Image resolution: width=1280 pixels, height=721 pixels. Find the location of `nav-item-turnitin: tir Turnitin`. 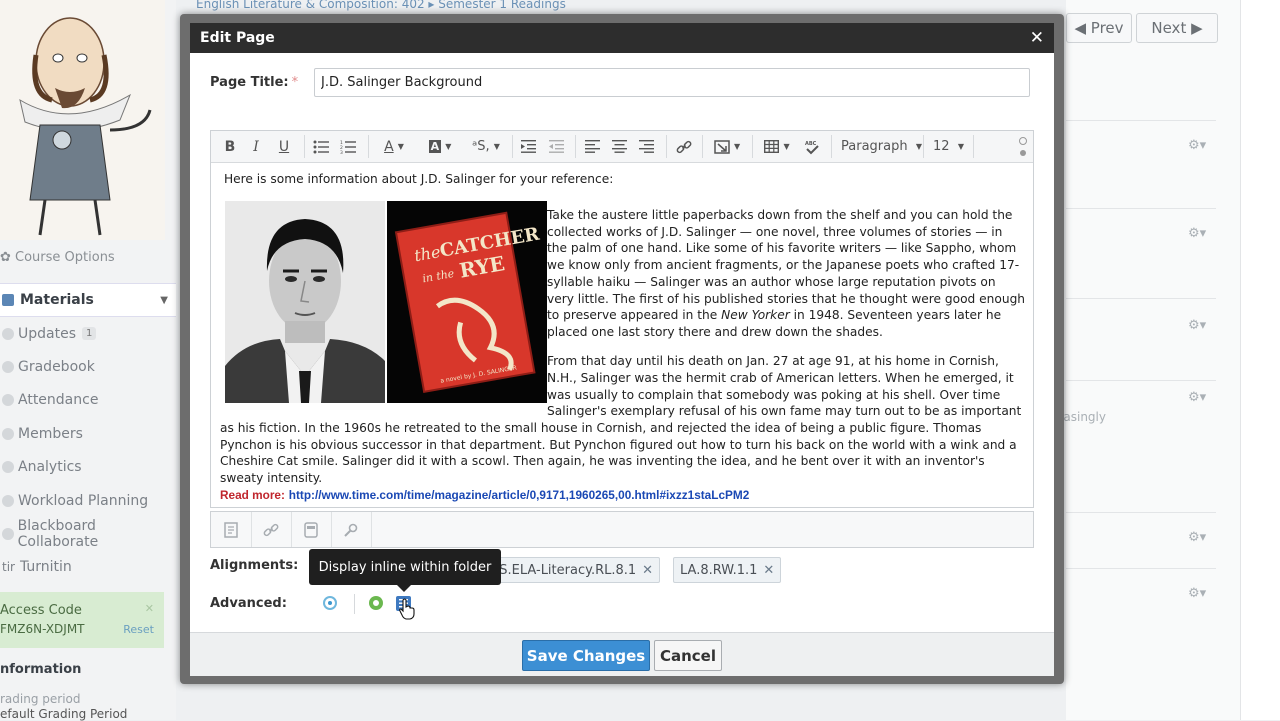

nav-item-turnitin: tir Turnitin is located at coordinates (88, 567).